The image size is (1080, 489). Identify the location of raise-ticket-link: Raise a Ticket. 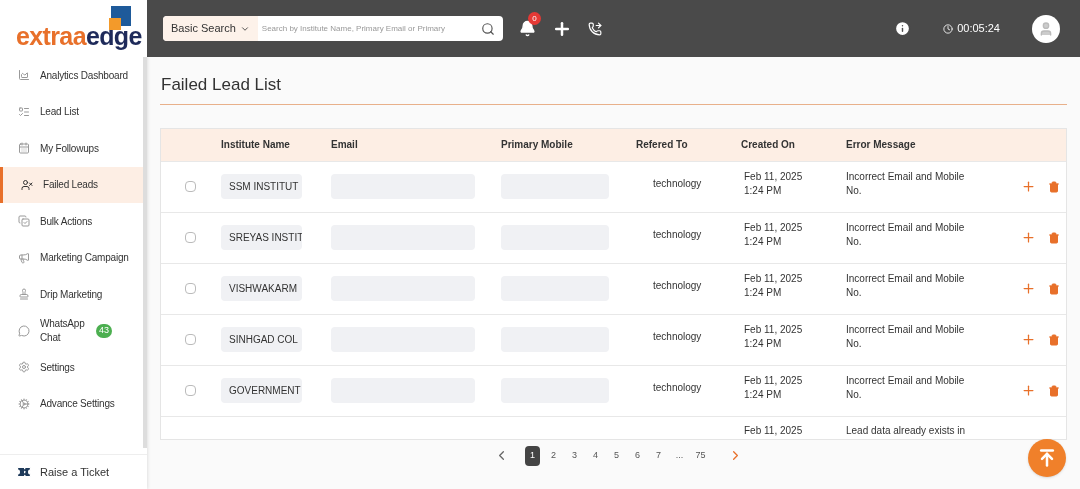
(73, 471).